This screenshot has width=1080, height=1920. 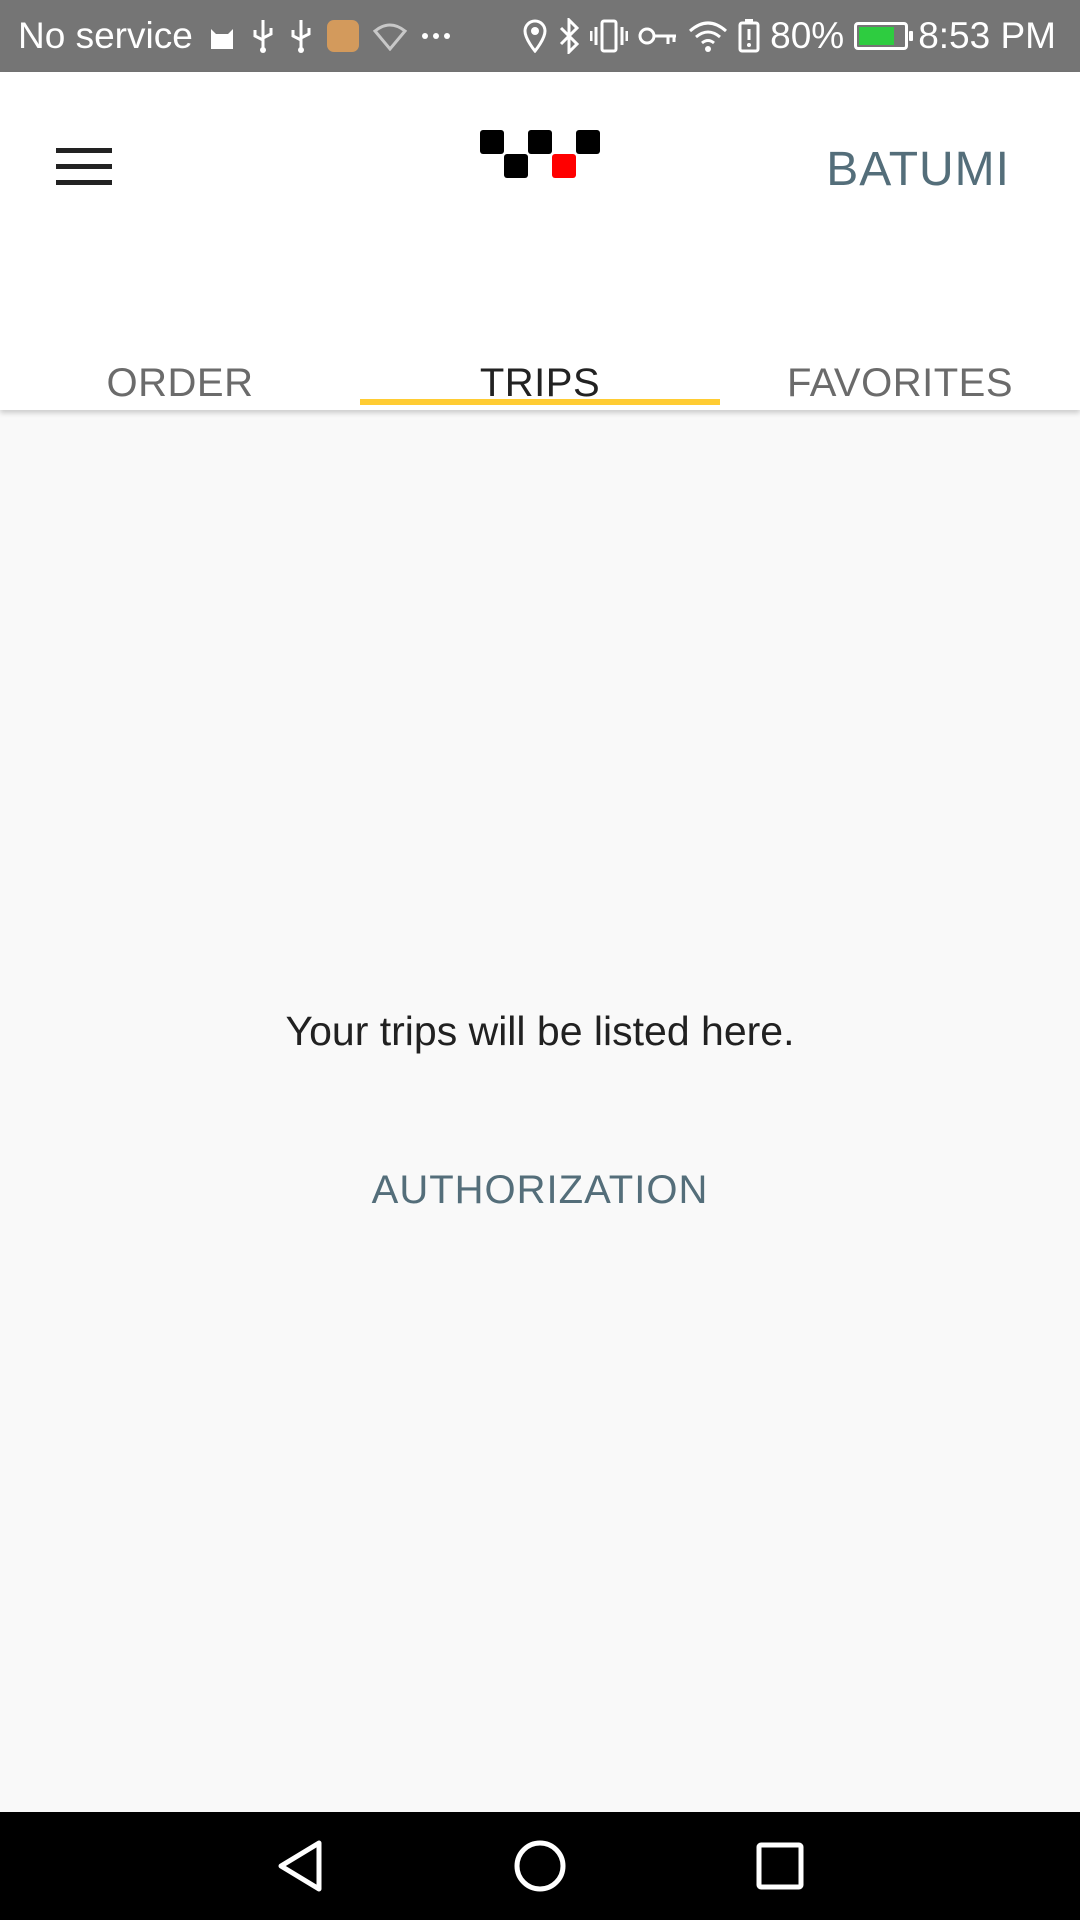 What do you see at coordinates (540, 402) in the screenshot?
I see `active-tab-indicator` at bounding box center [540, 402].